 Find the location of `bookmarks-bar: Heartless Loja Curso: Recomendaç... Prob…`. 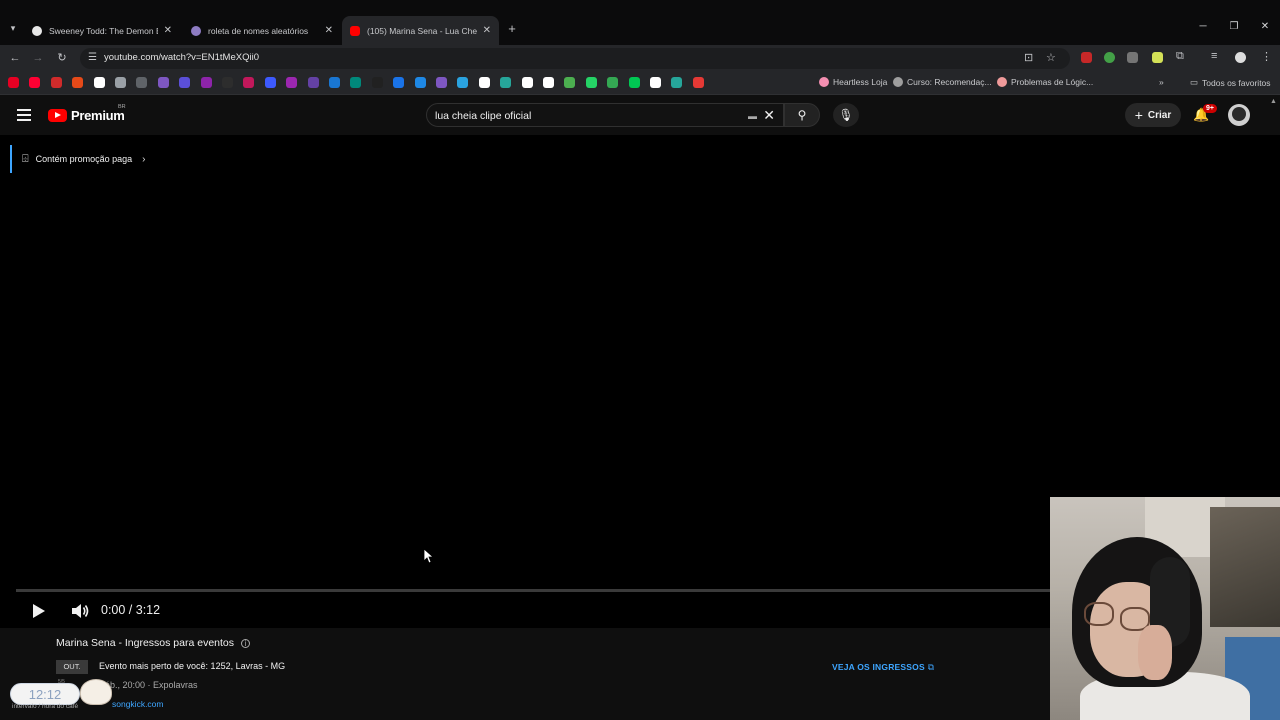

bookmarks-bar: Heartless Loja Curso: Recomendaç... Prob… is located at coordinates (640, 83).